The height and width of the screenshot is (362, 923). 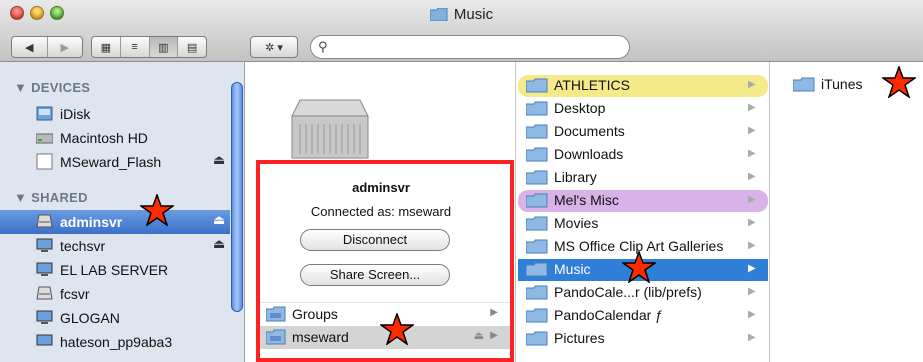 What do you see at coordinates (643, 339) in the screenshot?
I see `folder-row: Pictures ▶` at bounding box center [643, 339].